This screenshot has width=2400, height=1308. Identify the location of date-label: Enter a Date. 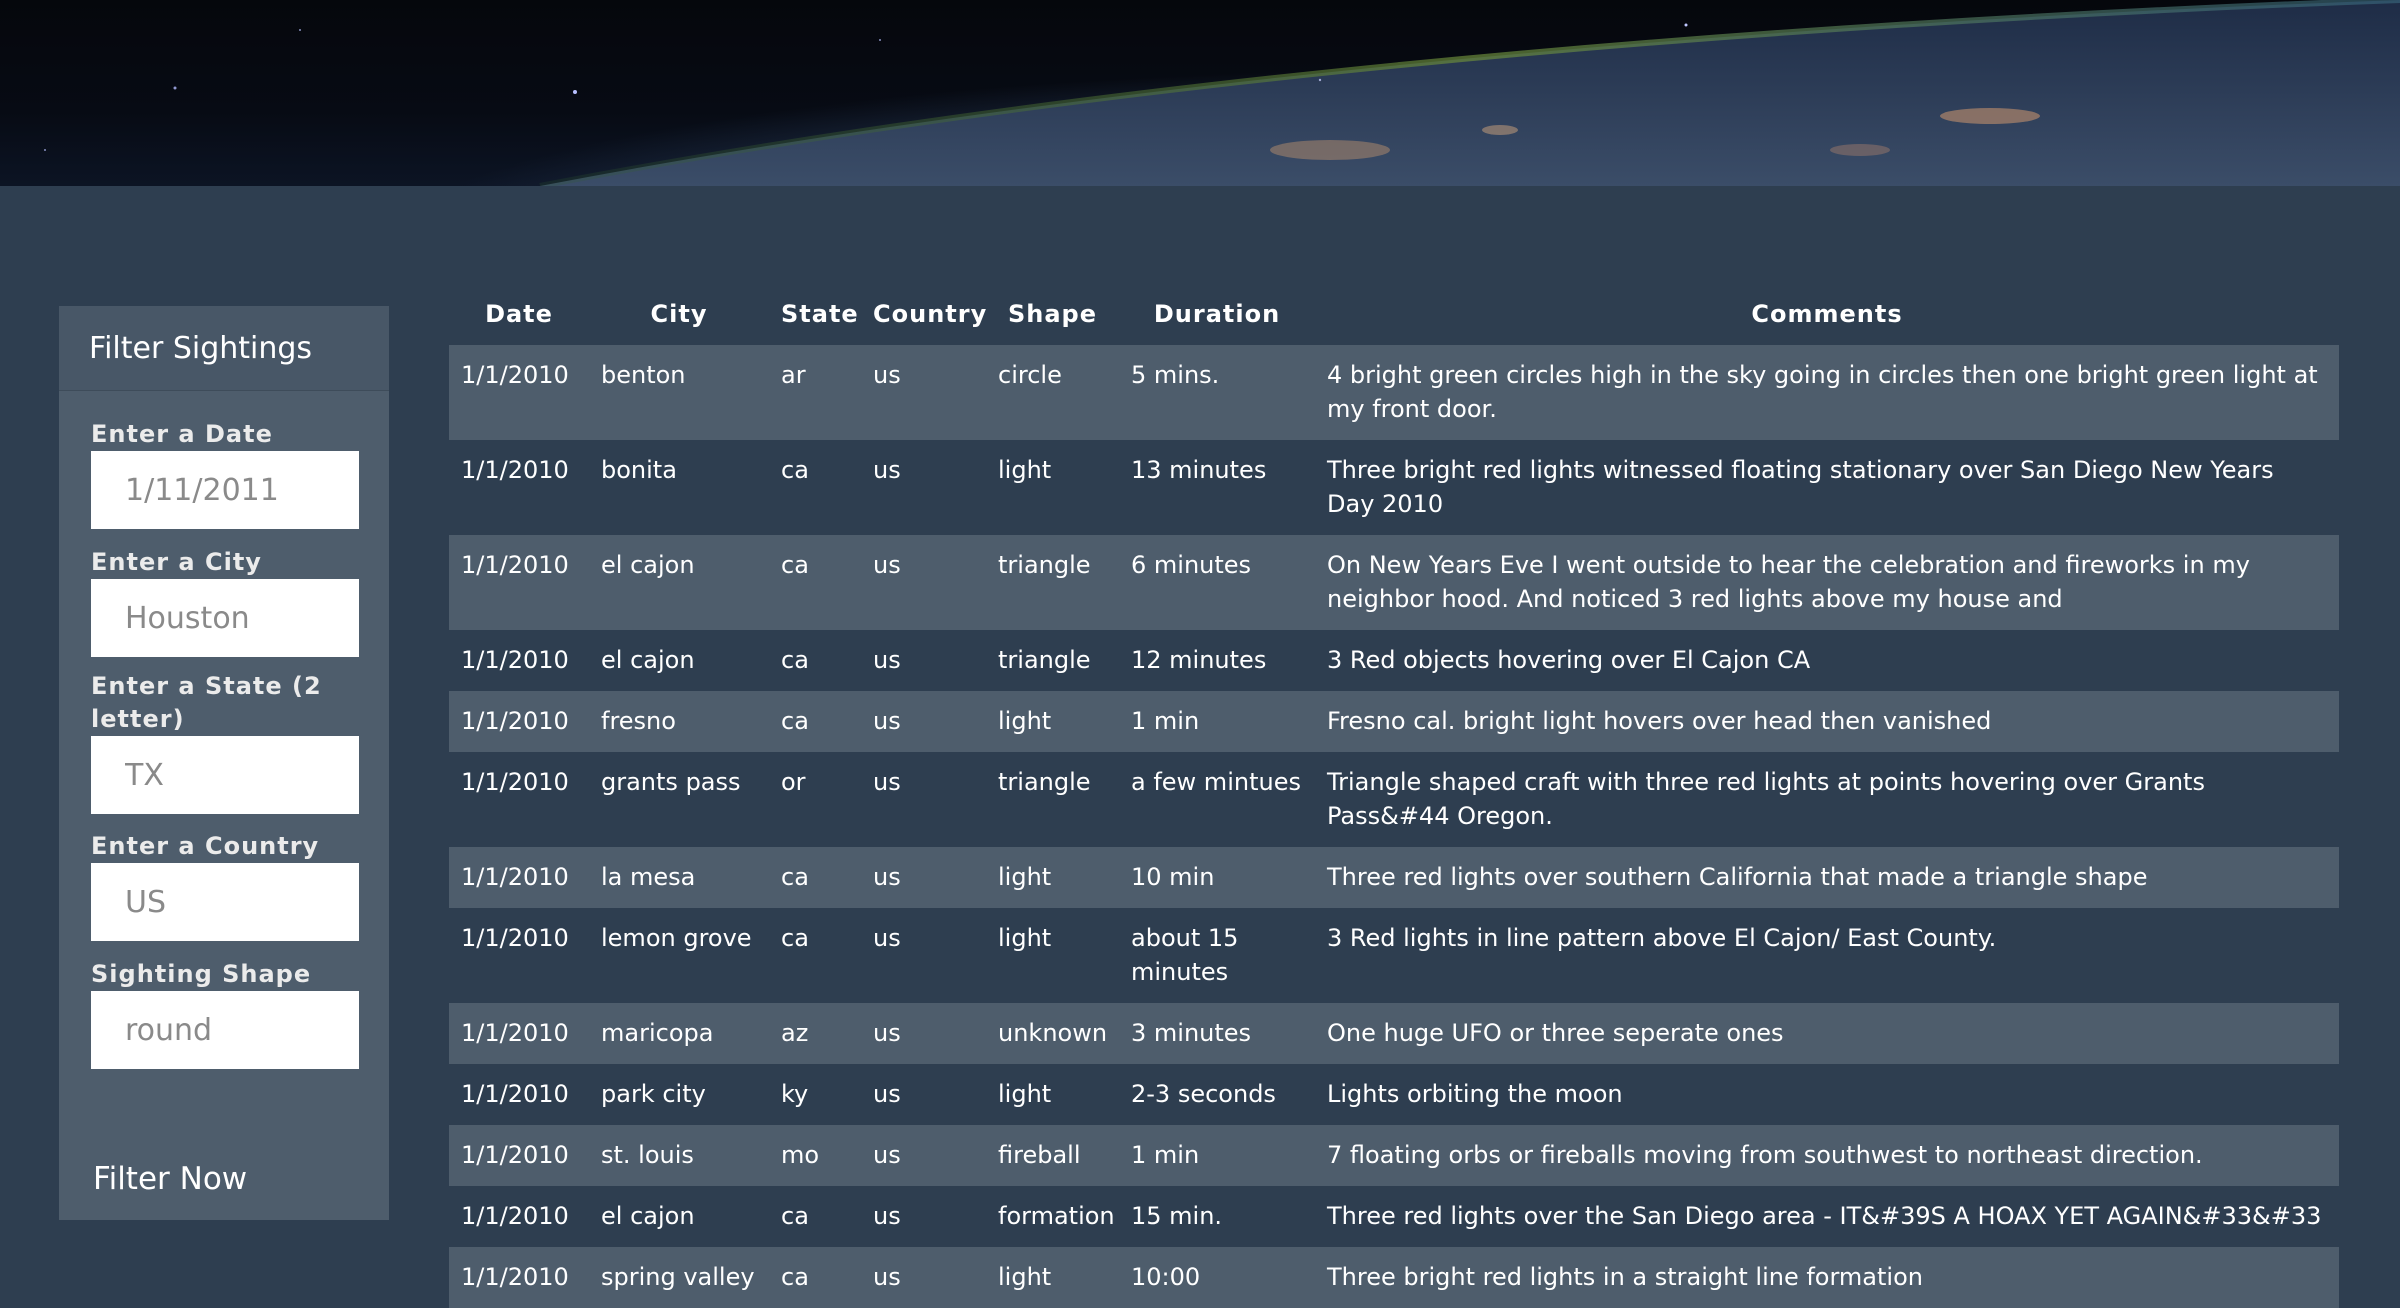
(182, 434).